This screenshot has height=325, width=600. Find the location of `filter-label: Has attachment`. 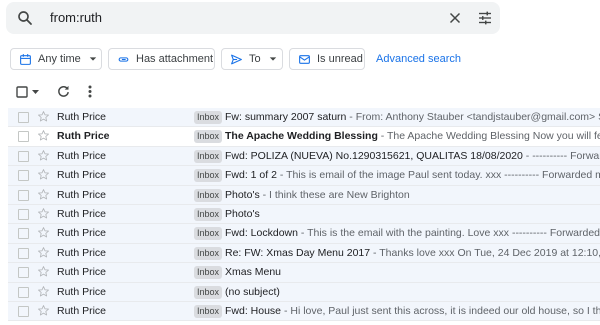

filter-label: Has attachment is located at coordinates (175, 59).